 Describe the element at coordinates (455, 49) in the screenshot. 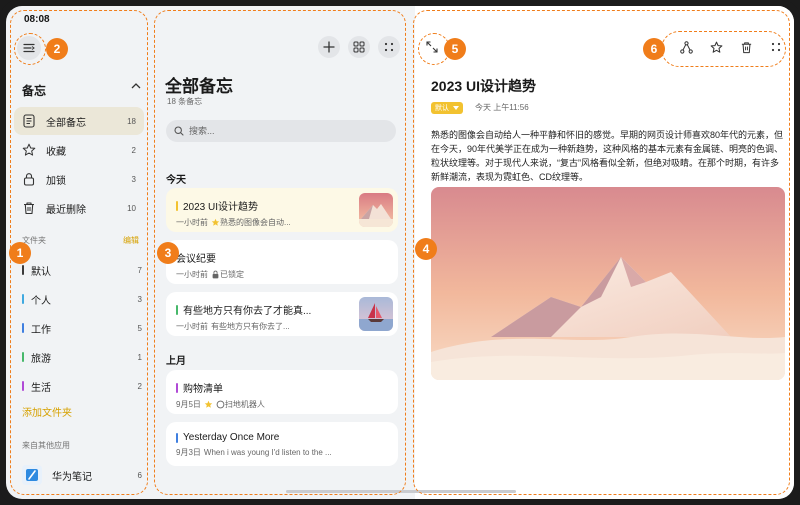

I see `annotation-badge: 5` at that location.